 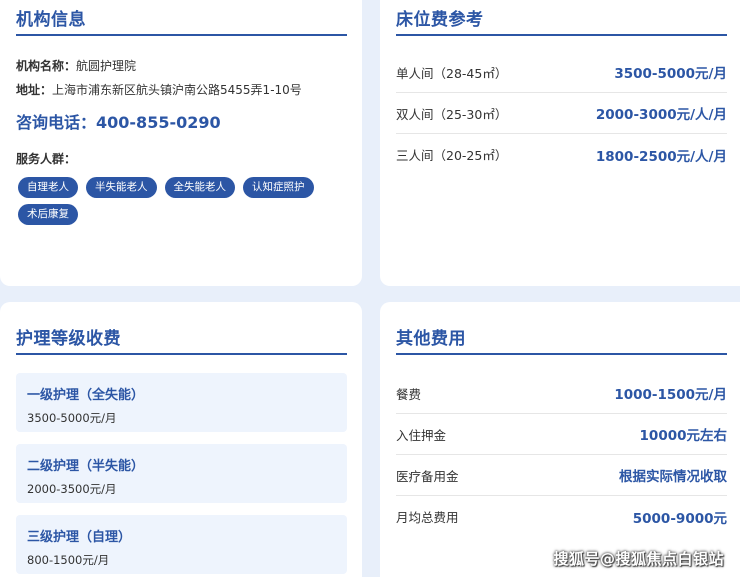 What do you see at coordinates (561, 475) in the screenshot?
I see `other-fee-row: 医疗备用金 根据实际情况收取` at bounding box center [561, 475].